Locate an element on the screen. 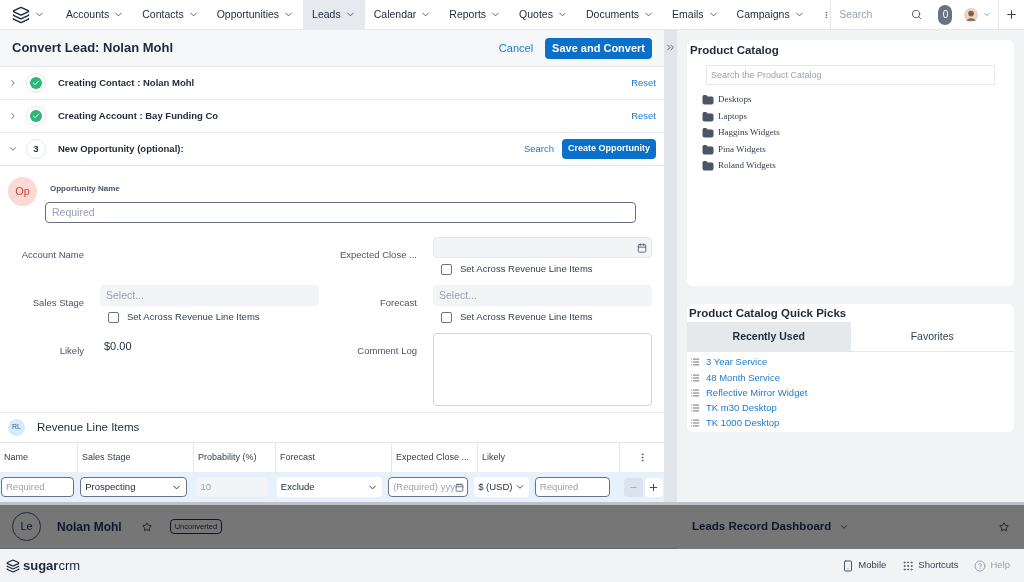  nav-tab: Campaigns is located at coordinates (770, 15).